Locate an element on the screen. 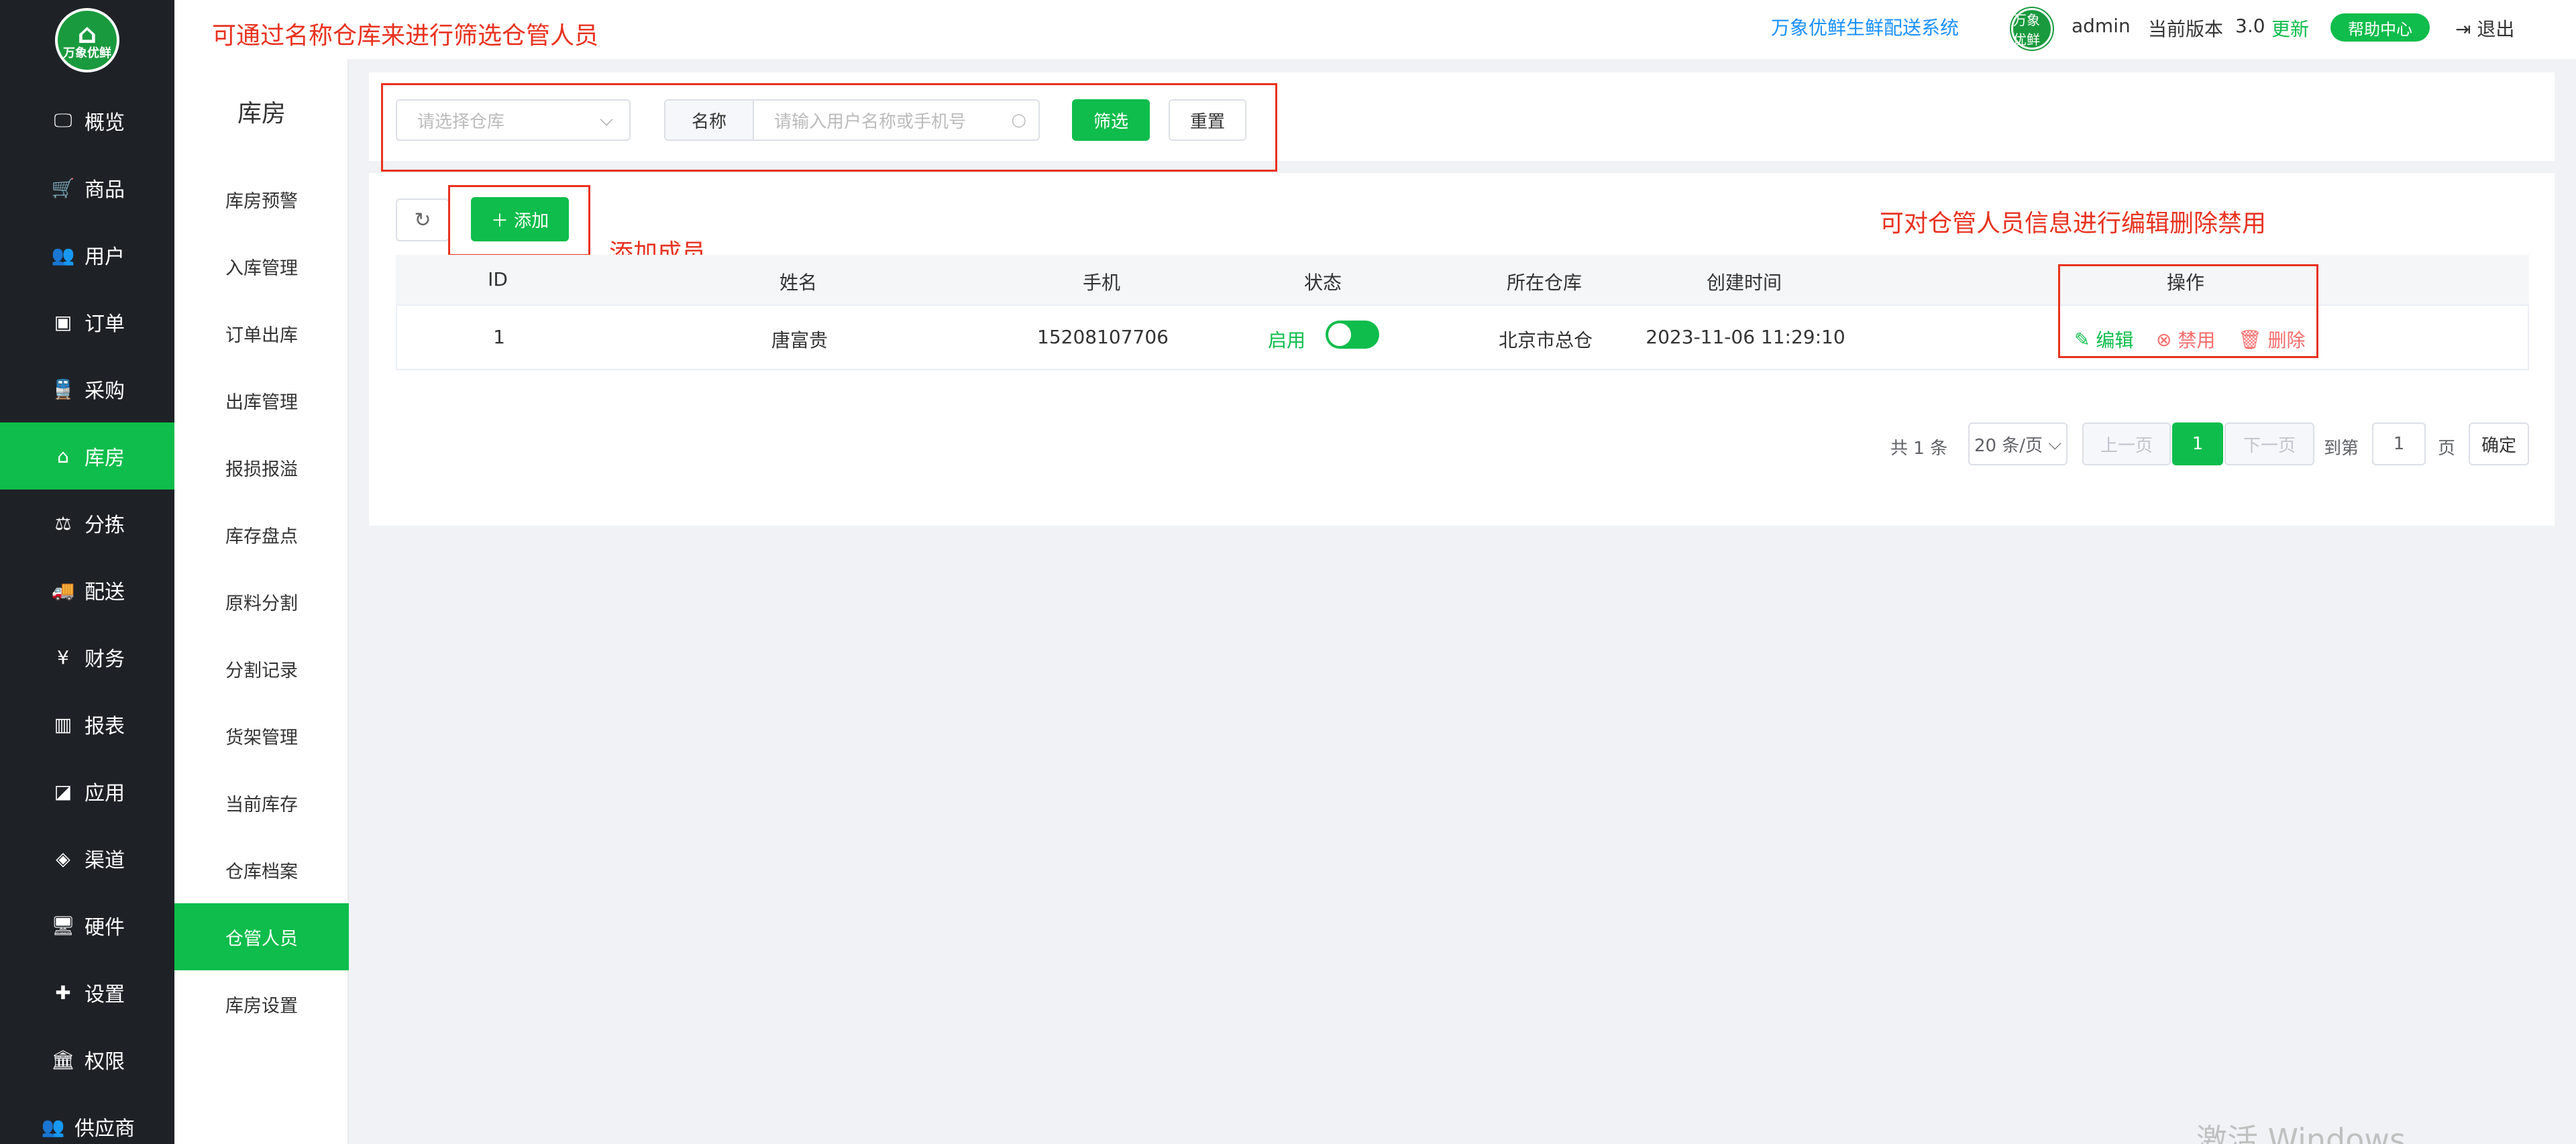 This screenshot has height=1144, width=2576. help-center-button: 帮助中心 is located at coordinates (2380, 28).